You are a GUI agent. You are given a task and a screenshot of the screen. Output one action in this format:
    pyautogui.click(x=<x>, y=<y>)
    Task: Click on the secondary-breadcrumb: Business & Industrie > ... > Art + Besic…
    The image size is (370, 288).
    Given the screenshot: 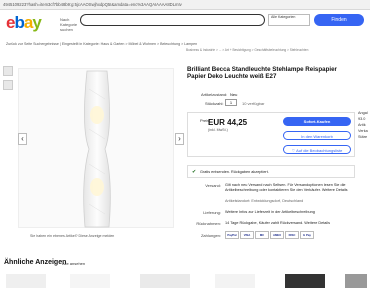 What is the action you would take?
    pyautogui.click(x=247, y=50)
    